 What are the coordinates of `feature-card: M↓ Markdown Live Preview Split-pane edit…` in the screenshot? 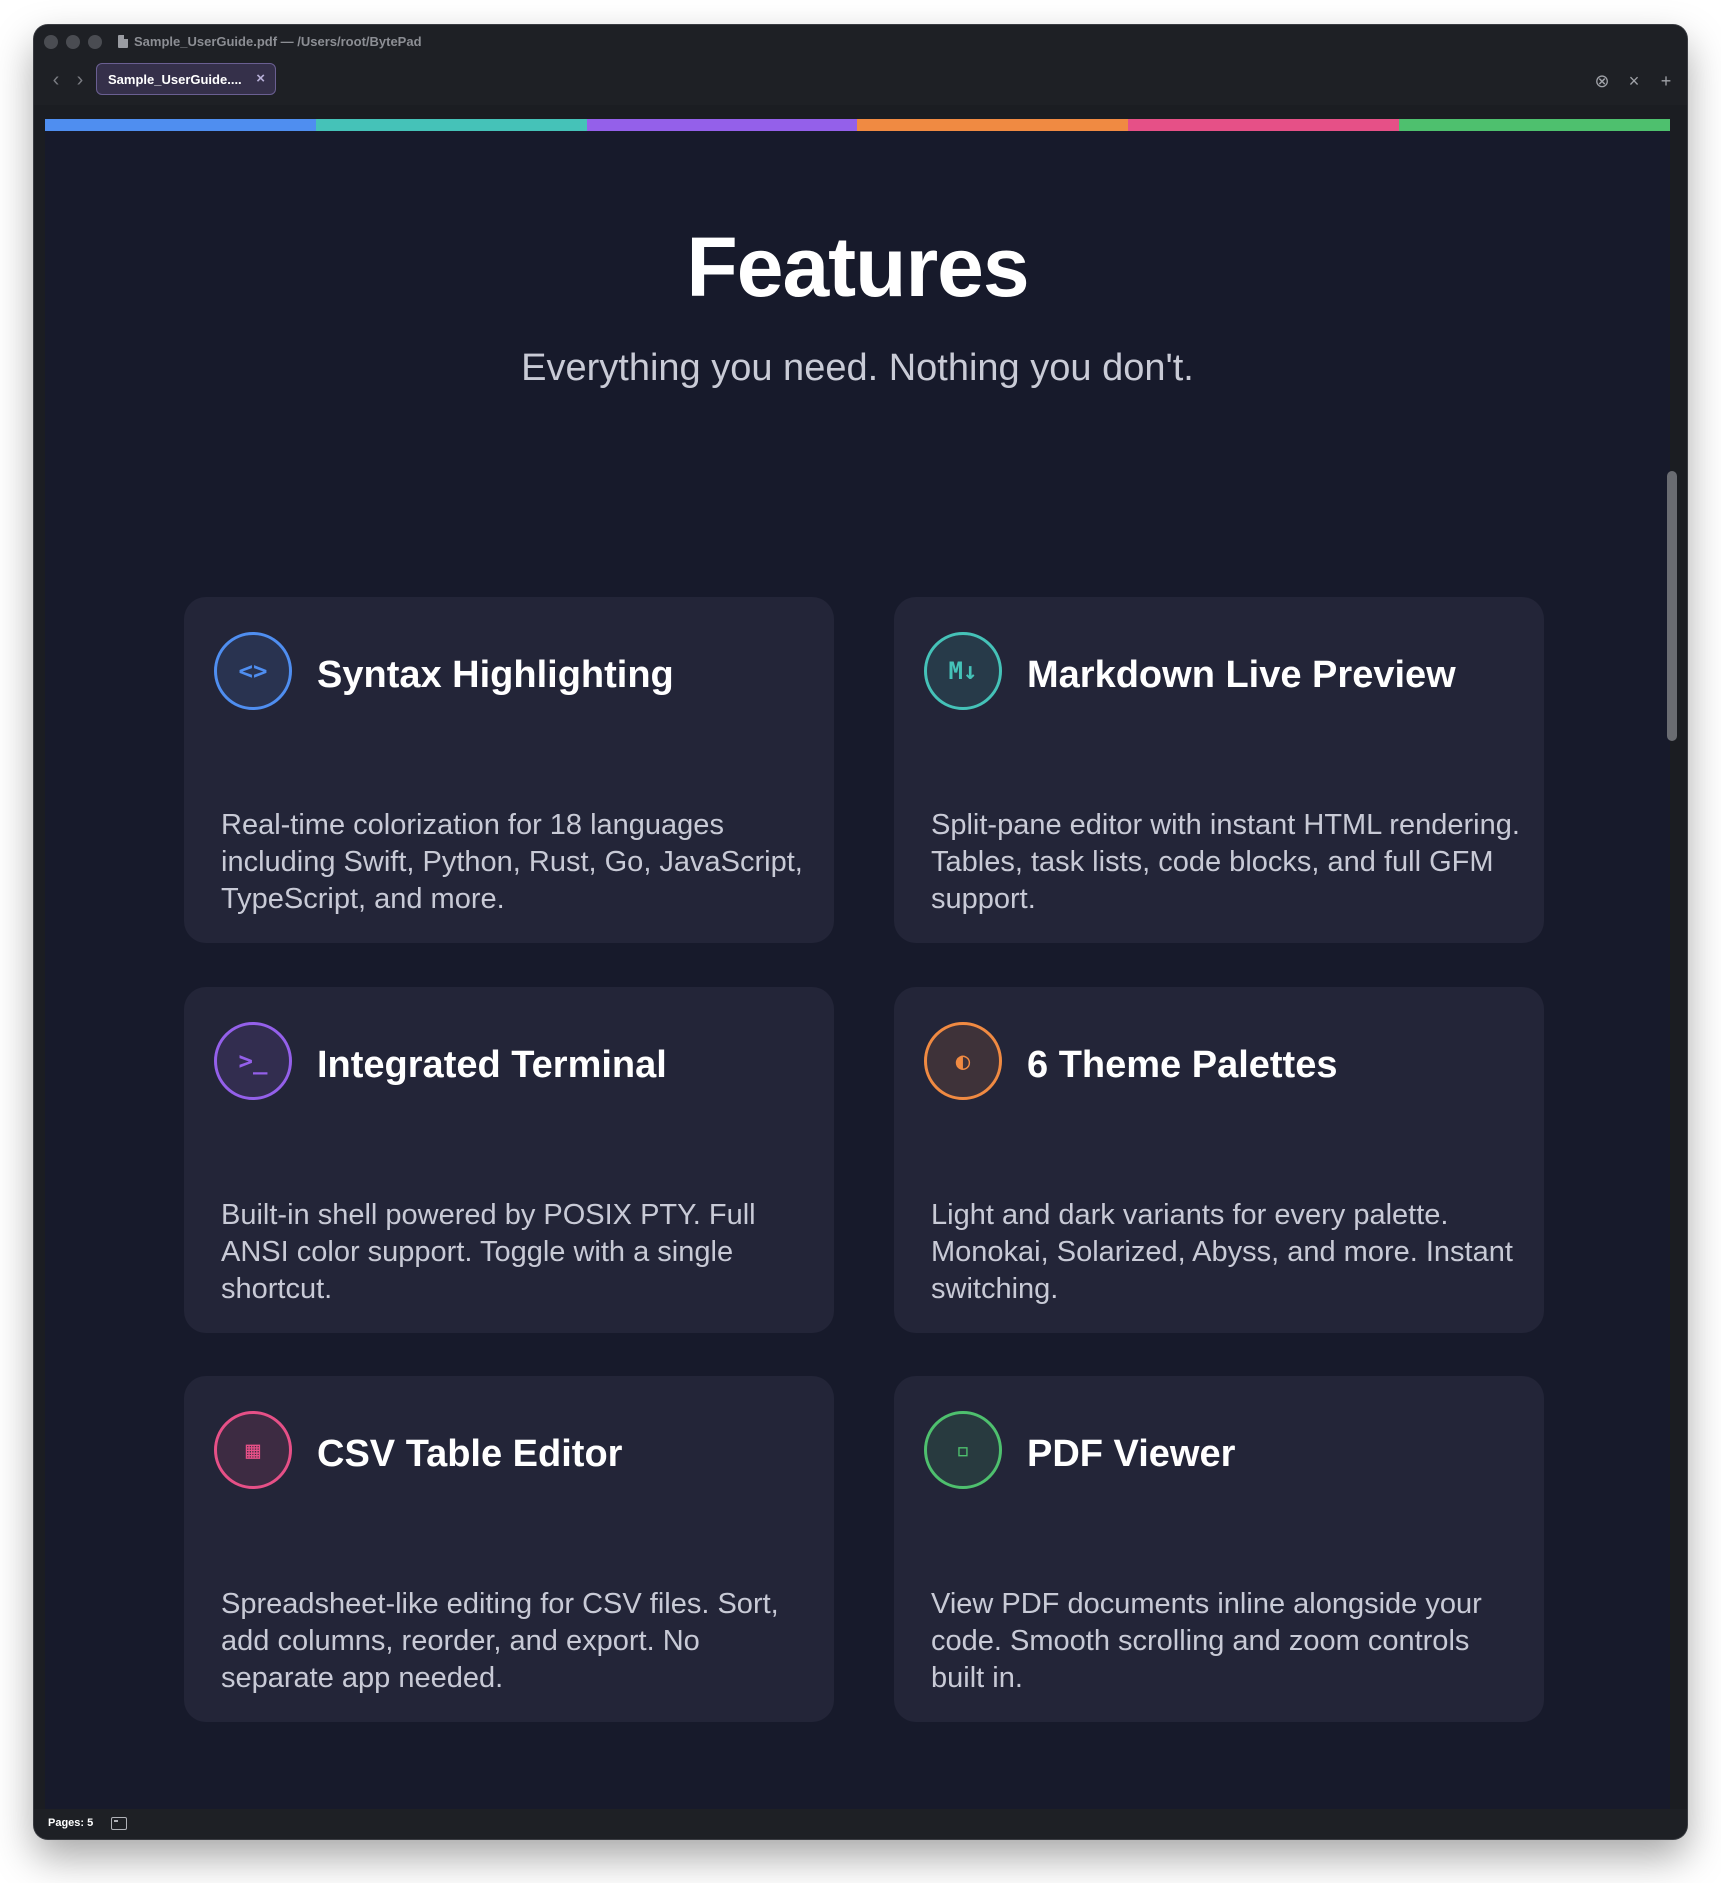 It's located at (1219, 770).